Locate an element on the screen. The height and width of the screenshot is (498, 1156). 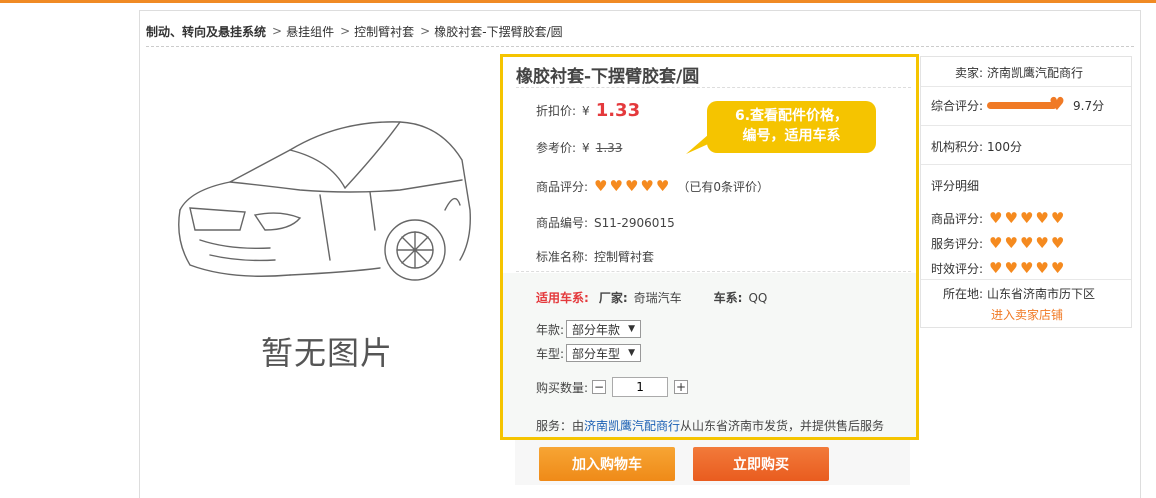
overall-score-row: 综合评分: ♥ 9.7分 is located at coordinates (1018, 105).